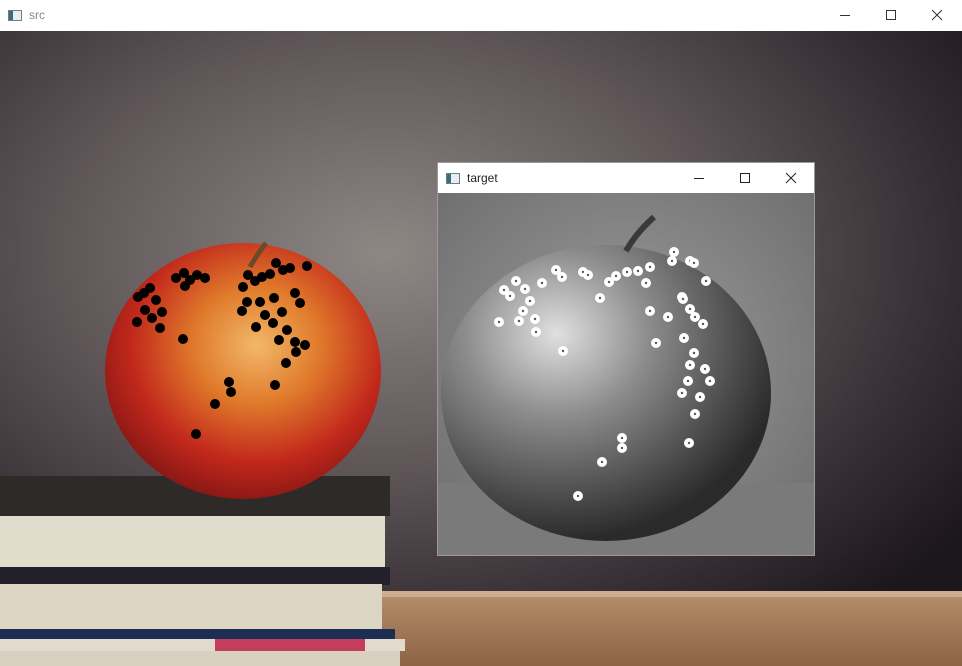  Describe the element at coordinates (626, 178) in the screenshot. I see `target-titlebar: target` at that location.